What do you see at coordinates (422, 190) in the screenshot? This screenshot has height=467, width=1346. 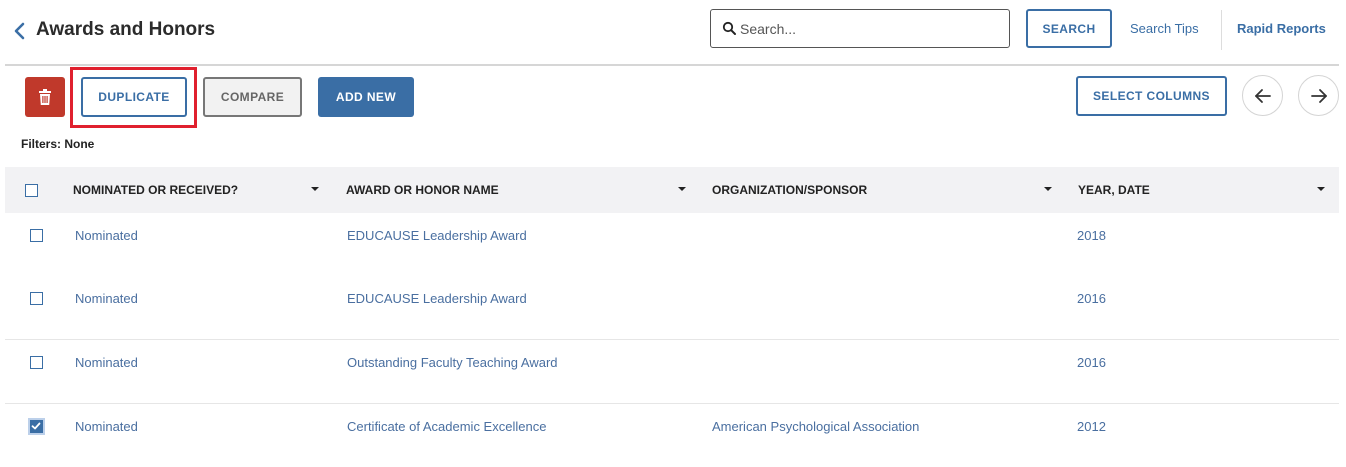 I see `column-header-award-name: AWARD OR HONOR NAME` at bounding box center [422, 190].